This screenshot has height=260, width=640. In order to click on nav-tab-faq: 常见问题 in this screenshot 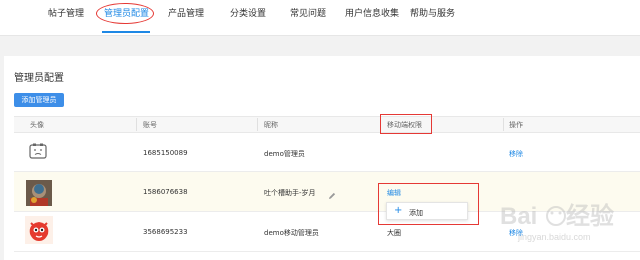, I will do `click(308, 18)`.